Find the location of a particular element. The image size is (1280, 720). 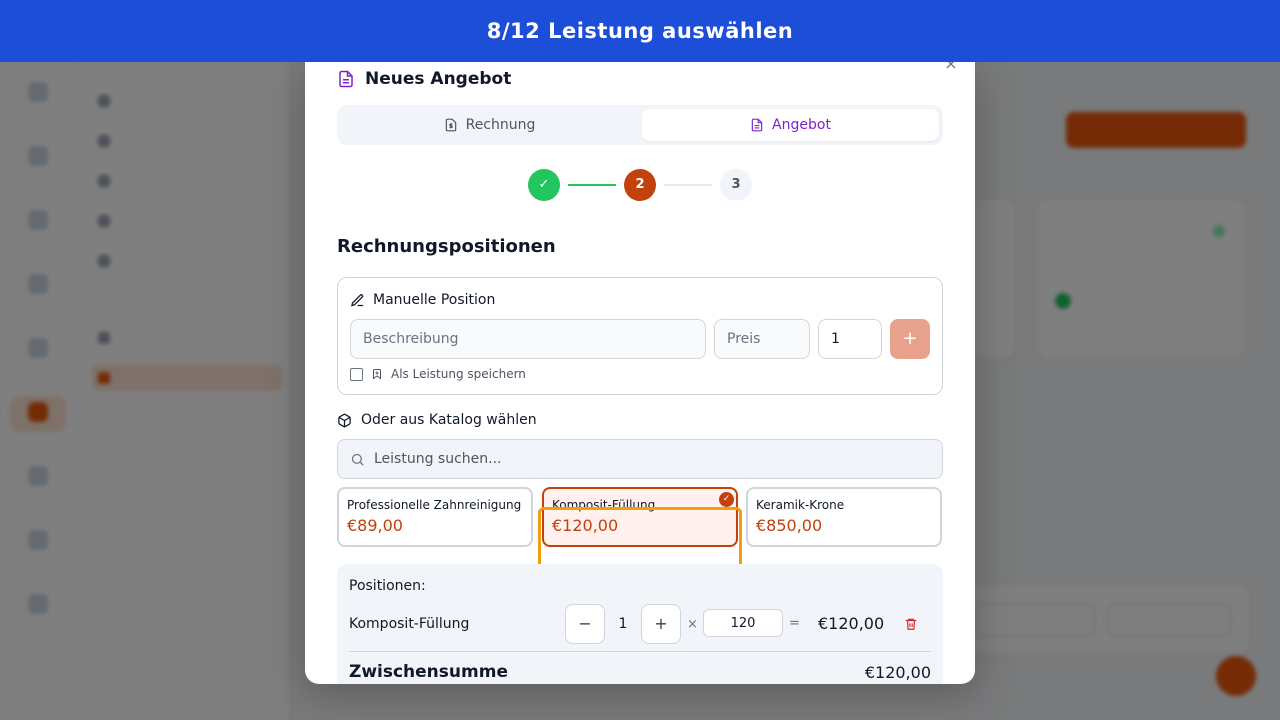

position-name: Komposit-Füllung is located at coordinates (409, 624).